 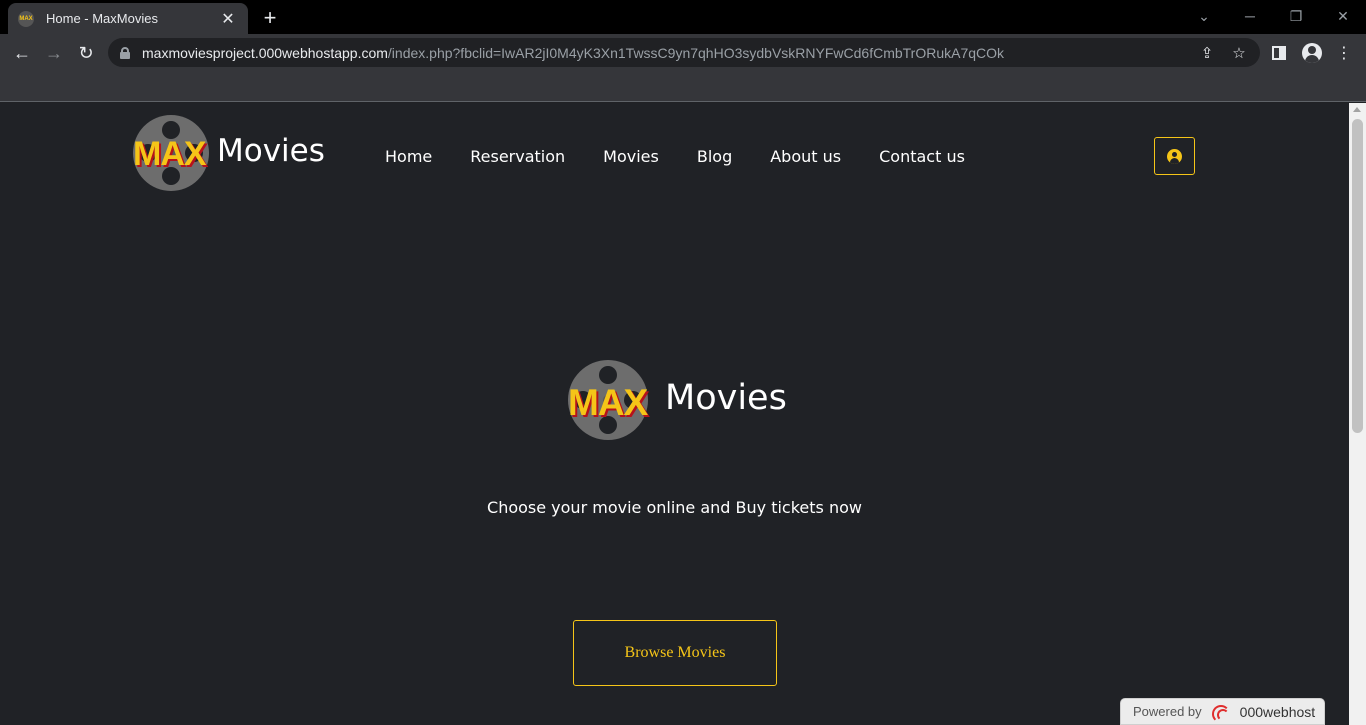 What do you see at coordinates (408, 156) in the screenshot?
I see `nav-home: Home` at bounding box center [408, 156].